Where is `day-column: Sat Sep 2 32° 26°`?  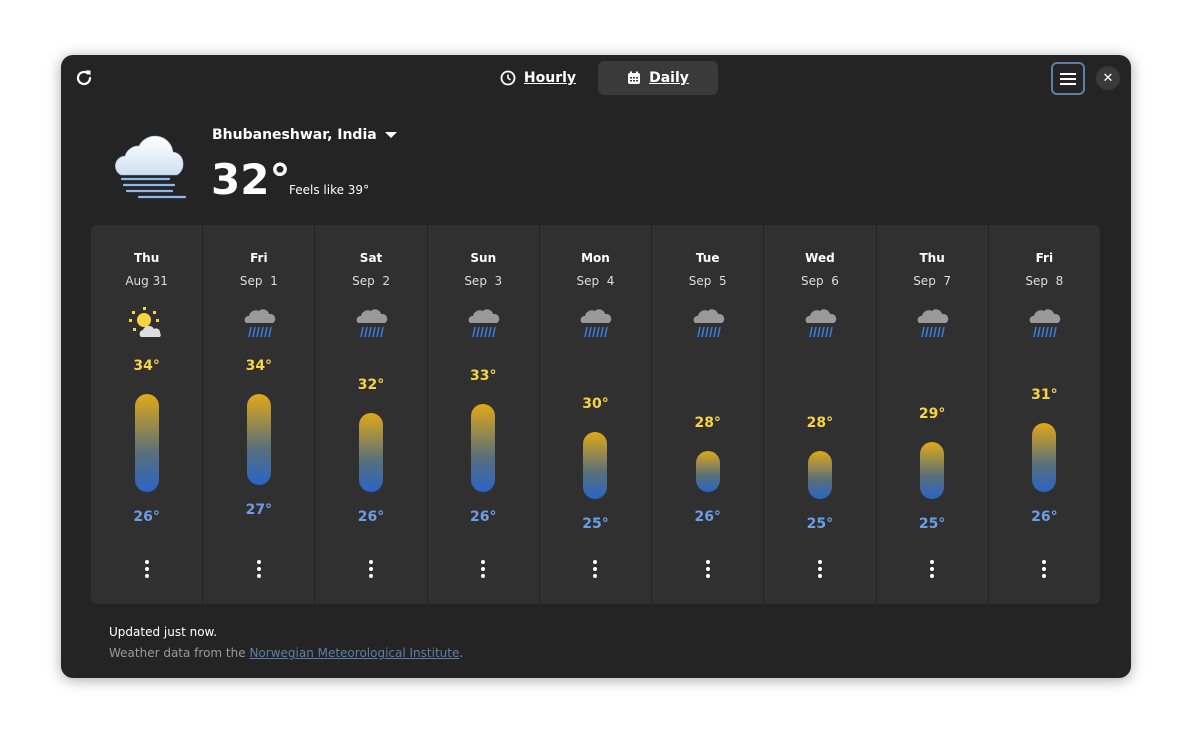
day-column: Sat Sep 2 32° 26° is located at coordinates (370, 414).